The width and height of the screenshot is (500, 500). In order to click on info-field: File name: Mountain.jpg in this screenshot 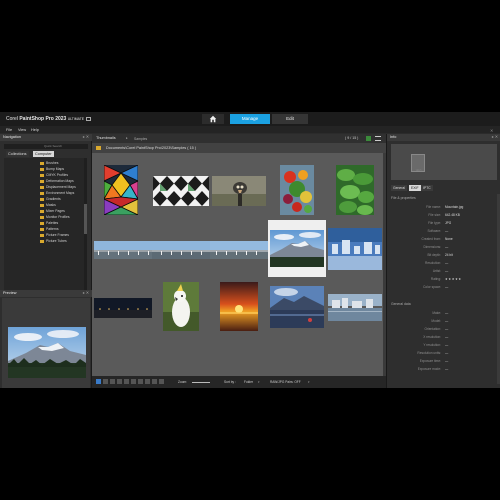, I will do `click(443, 208)`.